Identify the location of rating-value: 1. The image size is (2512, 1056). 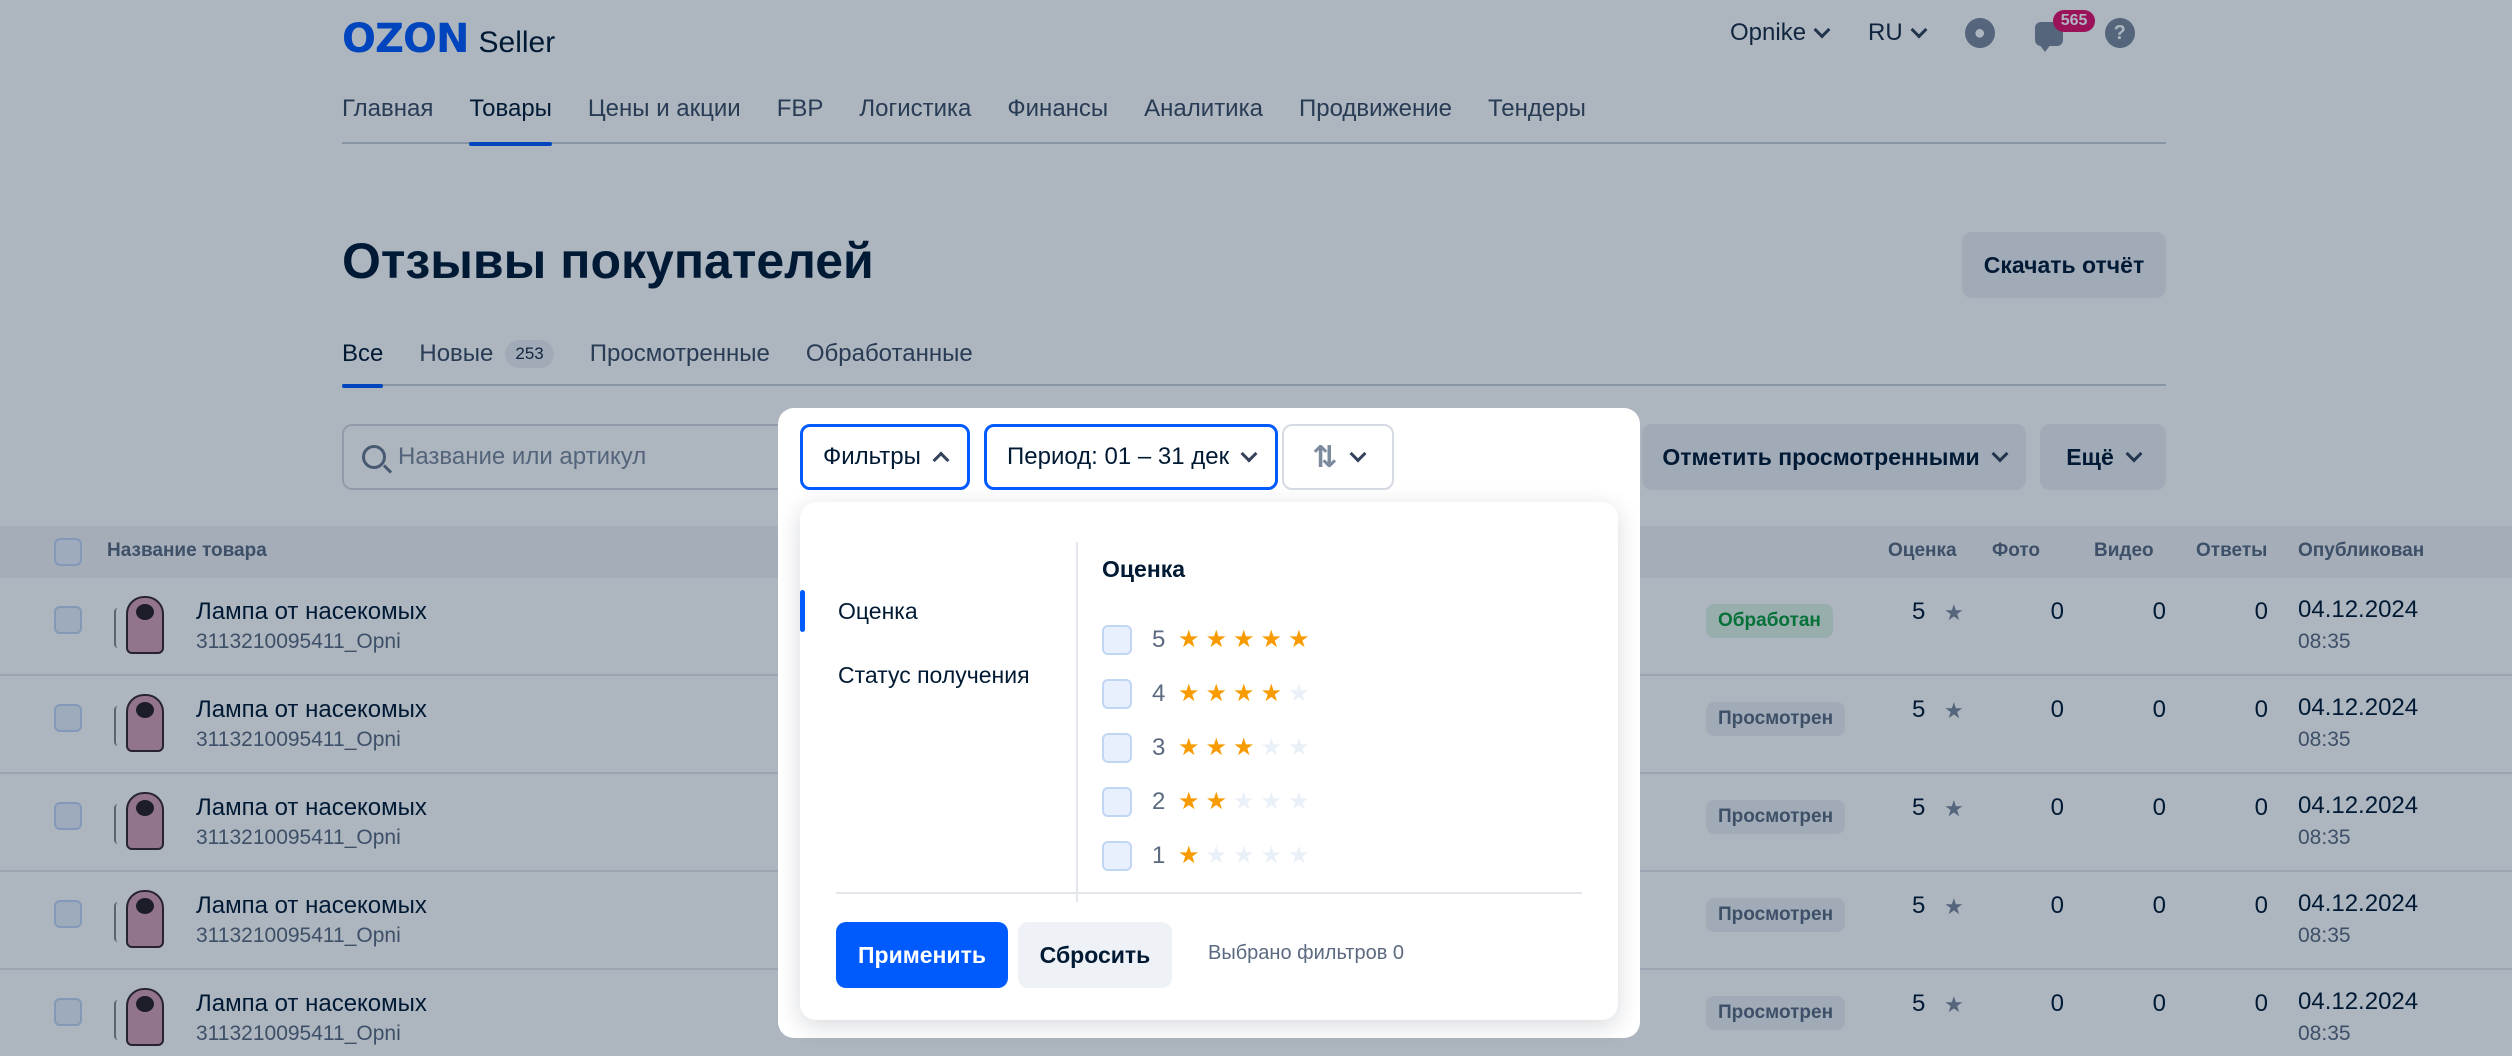
(1159, 855).